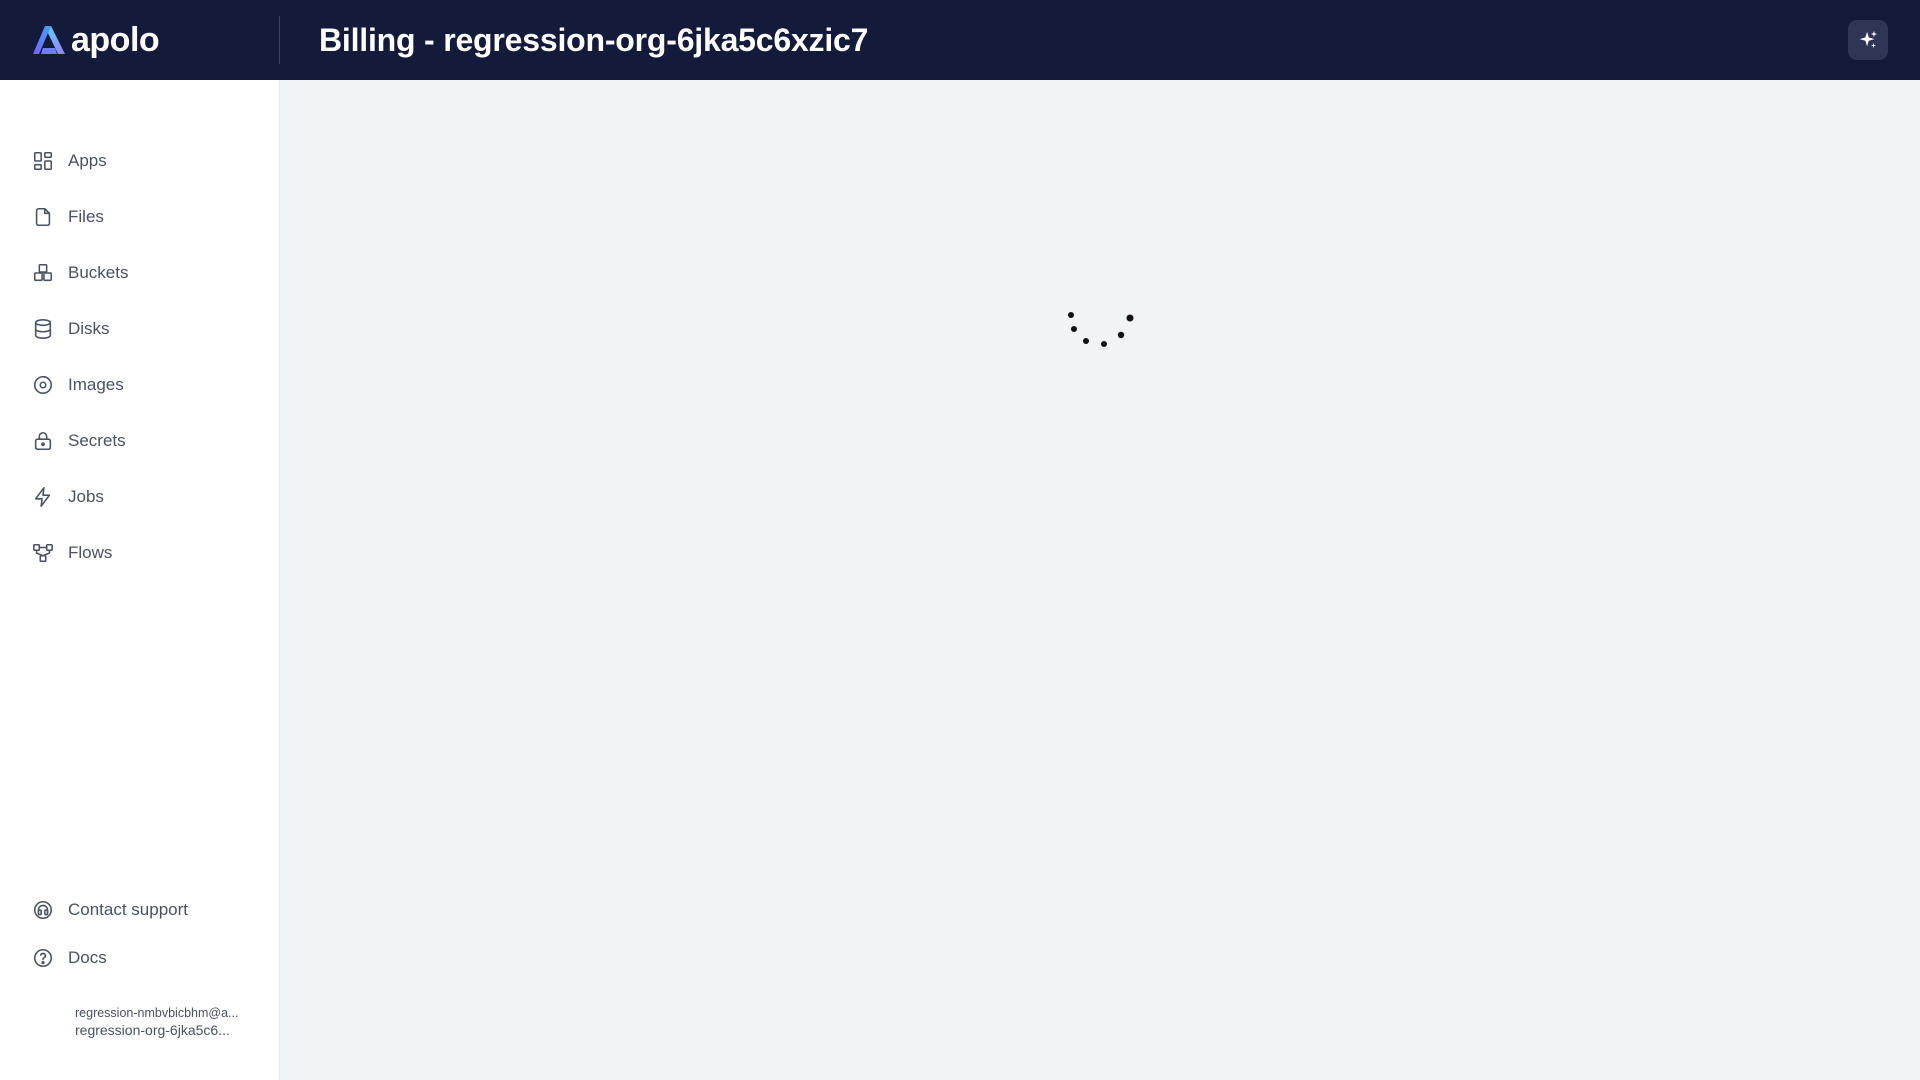  What do you see at coordinates (98, 272) in the screenshot?
I see `sidebar-item-label: Buckets` at bounding box center [98, 272].